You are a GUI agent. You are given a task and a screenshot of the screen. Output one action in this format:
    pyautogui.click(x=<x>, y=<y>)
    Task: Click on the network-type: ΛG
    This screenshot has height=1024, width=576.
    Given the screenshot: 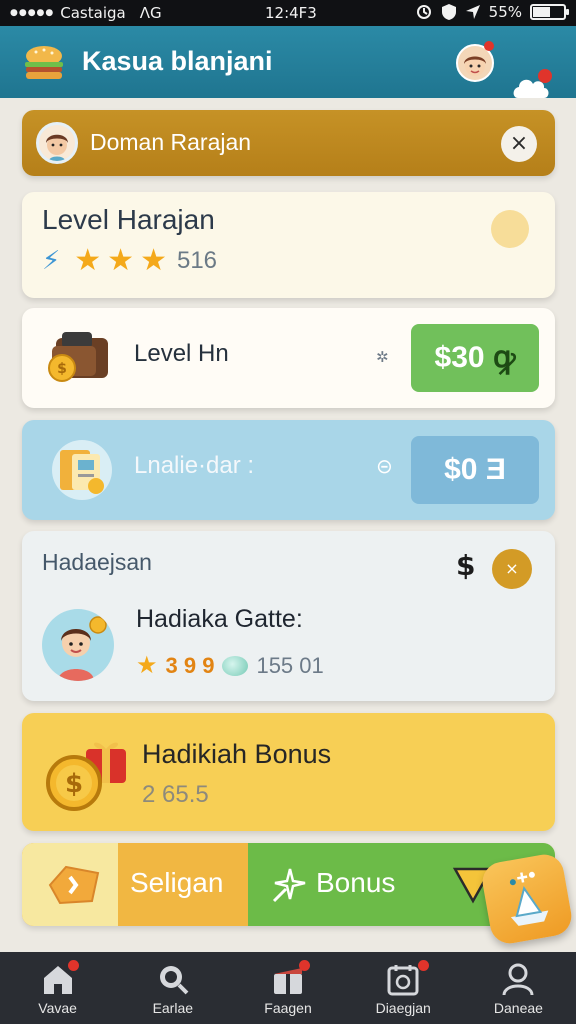 What is the action you would take?
    pyautogui.click(x=150, y=13)
    